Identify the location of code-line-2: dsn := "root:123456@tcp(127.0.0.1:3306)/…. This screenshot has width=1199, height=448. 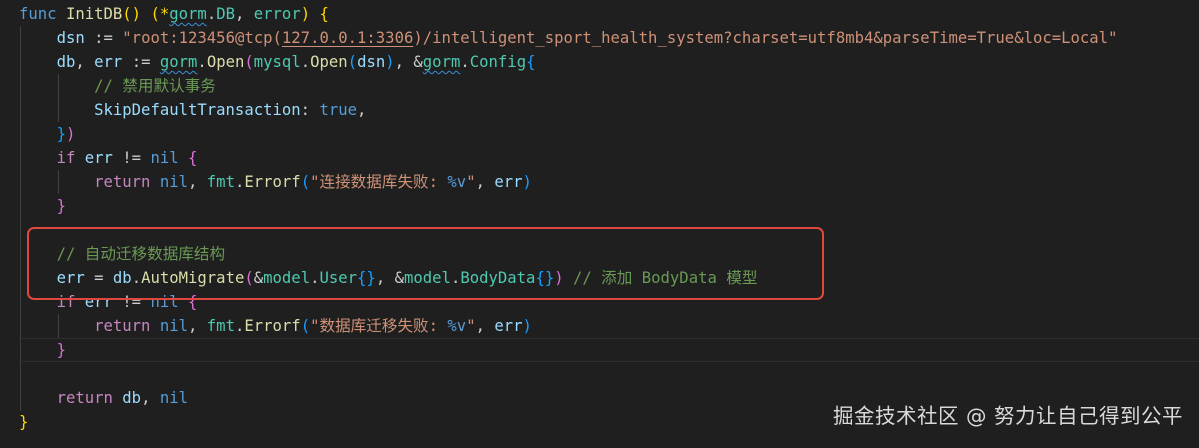
(568, 38).